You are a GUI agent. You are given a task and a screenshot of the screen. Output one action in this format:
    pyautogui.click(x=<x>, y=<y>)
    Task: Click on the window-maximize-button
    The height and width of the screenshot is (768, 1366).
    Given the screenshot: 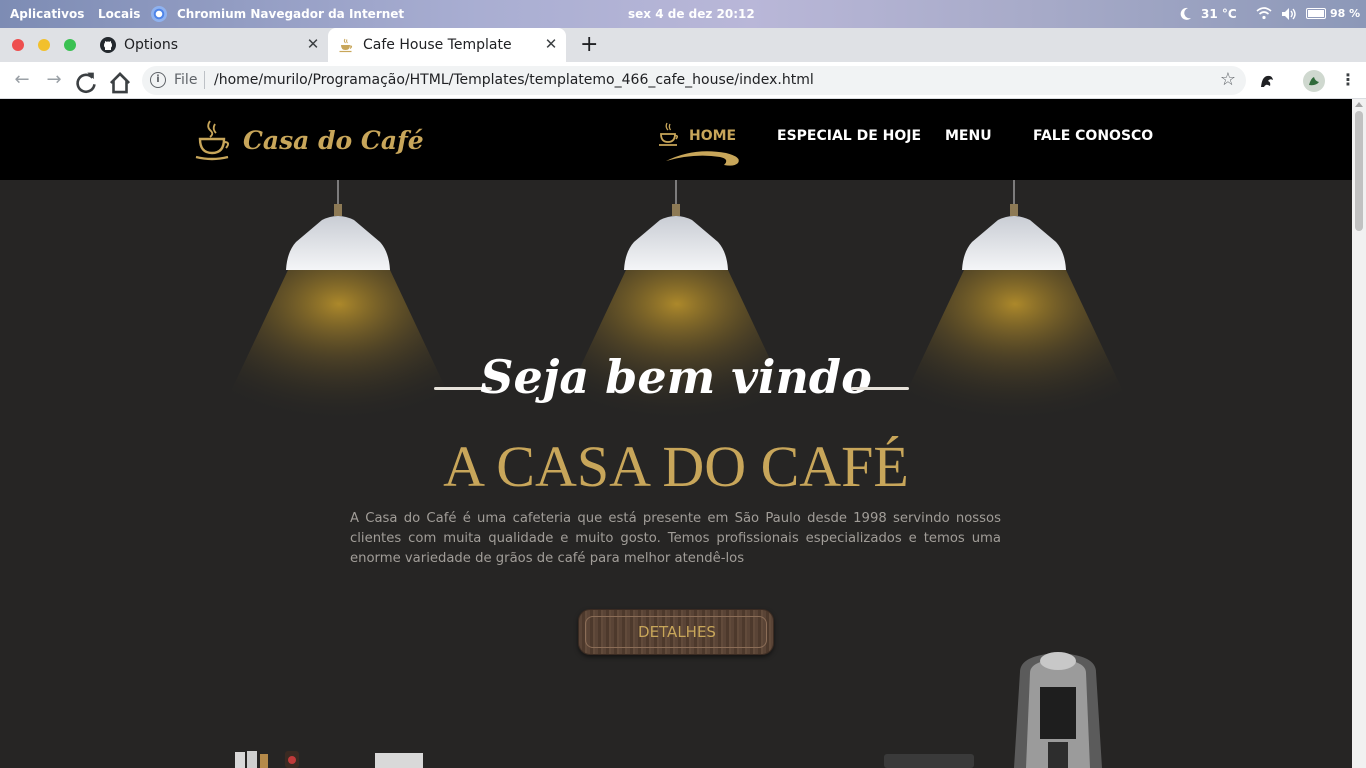 What is the action you would take?
    pyautogui.click(x=70, y=45)
    